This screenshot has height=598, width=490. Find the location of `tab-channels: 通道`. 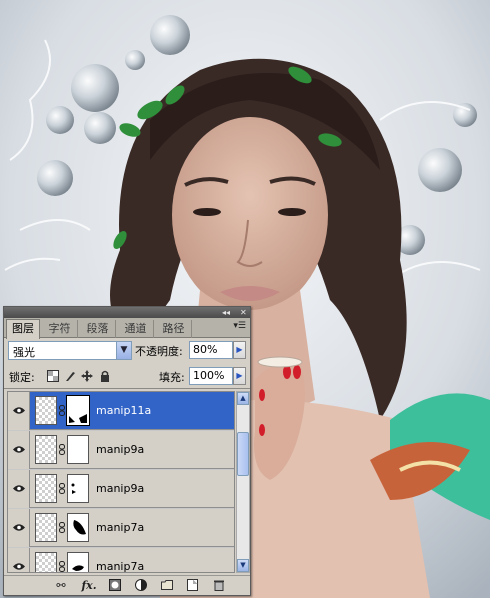

tab-channels: 通道 is located at coordinates (136, 329).